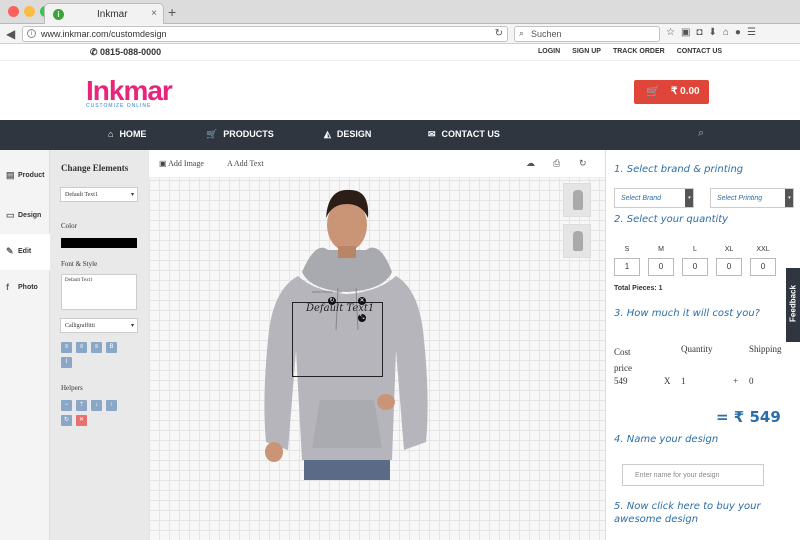  I want to click on nav-home: ⌂ HOME, so click(127, 134).